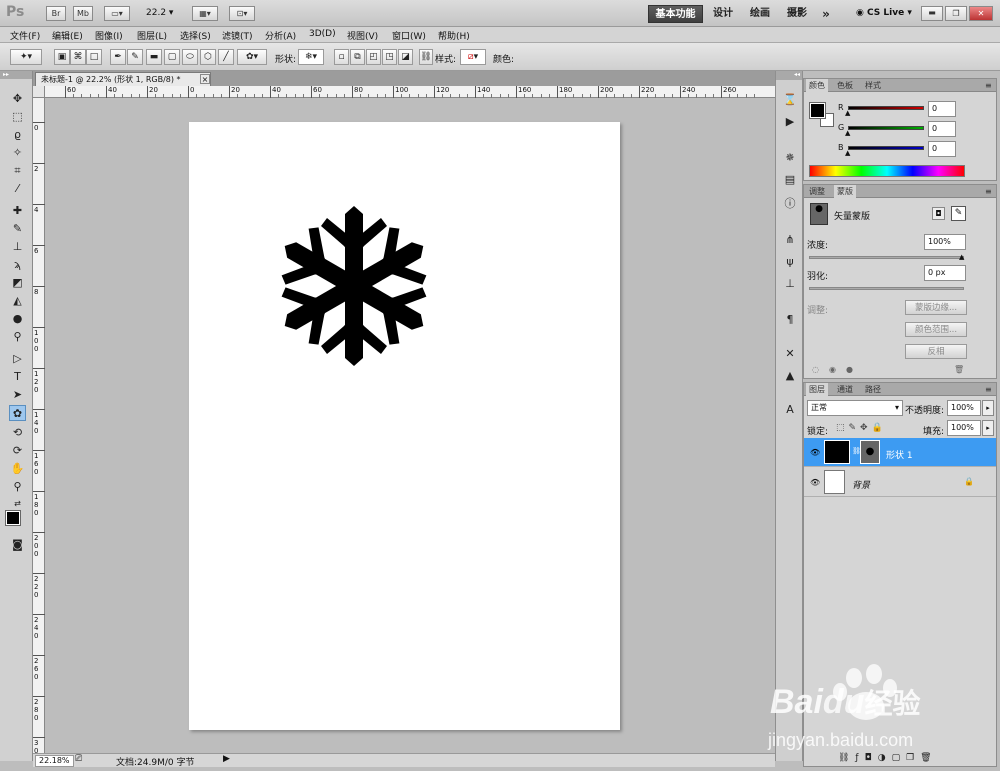 The width and height of the screenshot is (1000, 771). What do you see at coordinates (473, 57) in the screenshot?
I see `style-picker: ⧄▾` at bounding box center [473, 57].